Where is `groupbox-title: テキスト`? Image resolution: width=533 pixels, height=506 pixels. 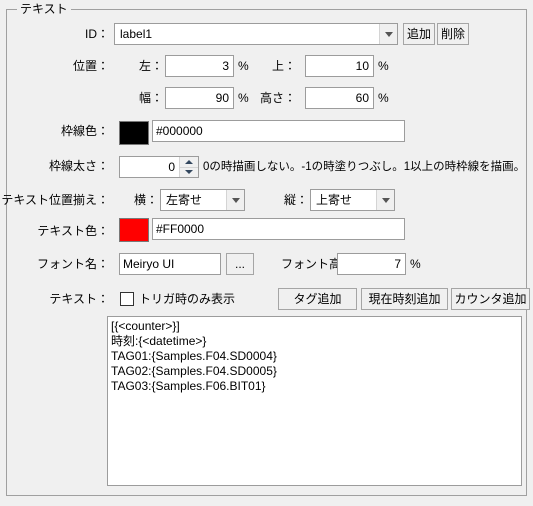 groupbox-title: テキスト is located at coordinates (44, 9).